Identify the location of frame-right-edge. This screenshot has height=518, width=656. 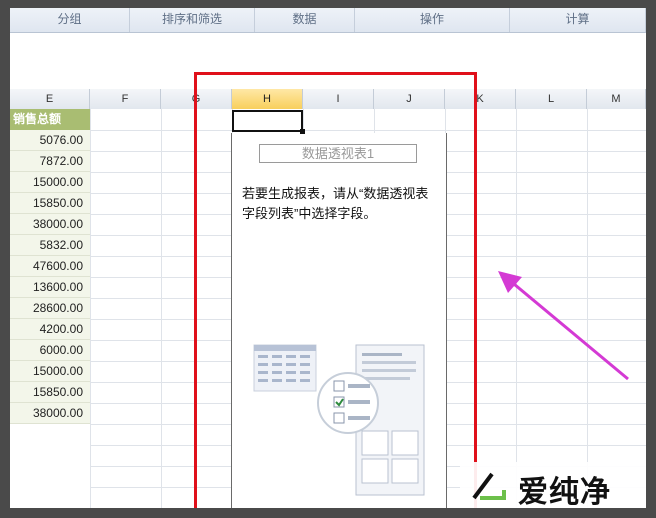
(651, 259).